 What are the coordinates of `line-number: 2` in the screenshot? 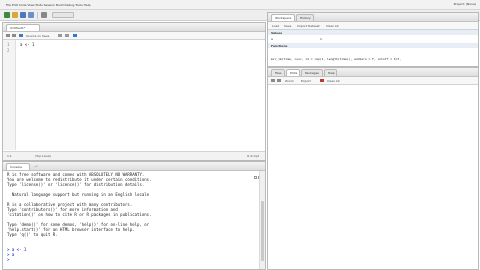 It's located at (8, 50).